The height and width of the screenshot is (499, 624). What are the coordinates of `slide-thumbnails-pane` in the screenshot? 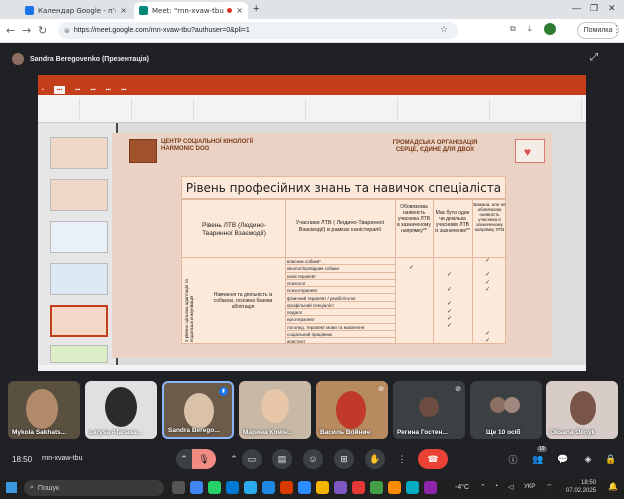 It's located at (77, 244).